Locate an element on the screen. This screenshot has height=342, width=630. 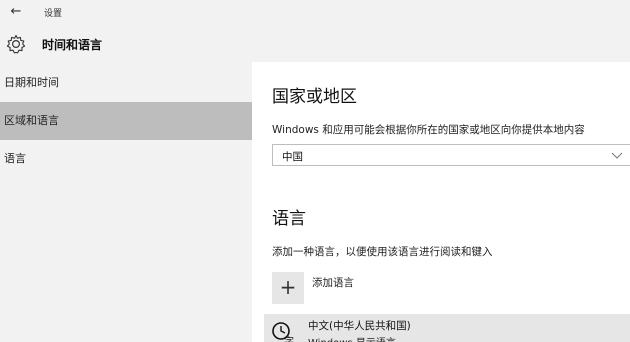
page-header: 时间和语言 is located at coordinates (315, 44).